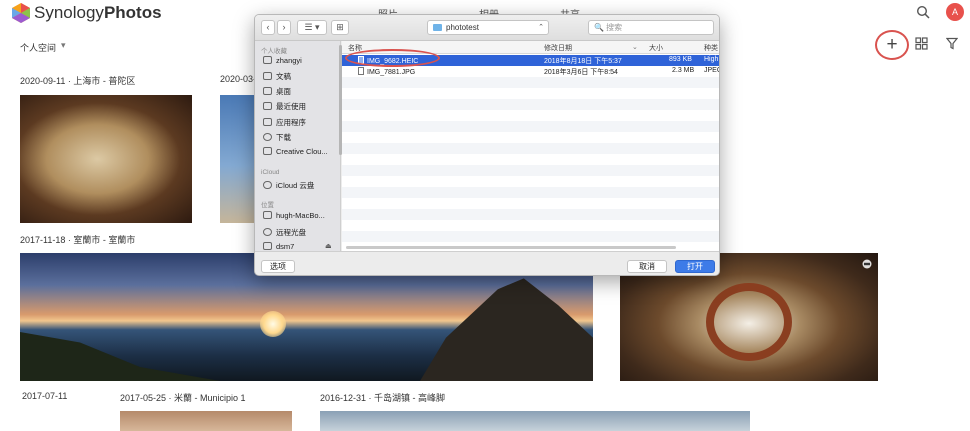 The height and width of the screenshot is (431, 970). What do you see at coordinates (284, 122) in the screenshot?
I see `sidebar-item-applications: 应用程序` at bounding box center [284, 122].